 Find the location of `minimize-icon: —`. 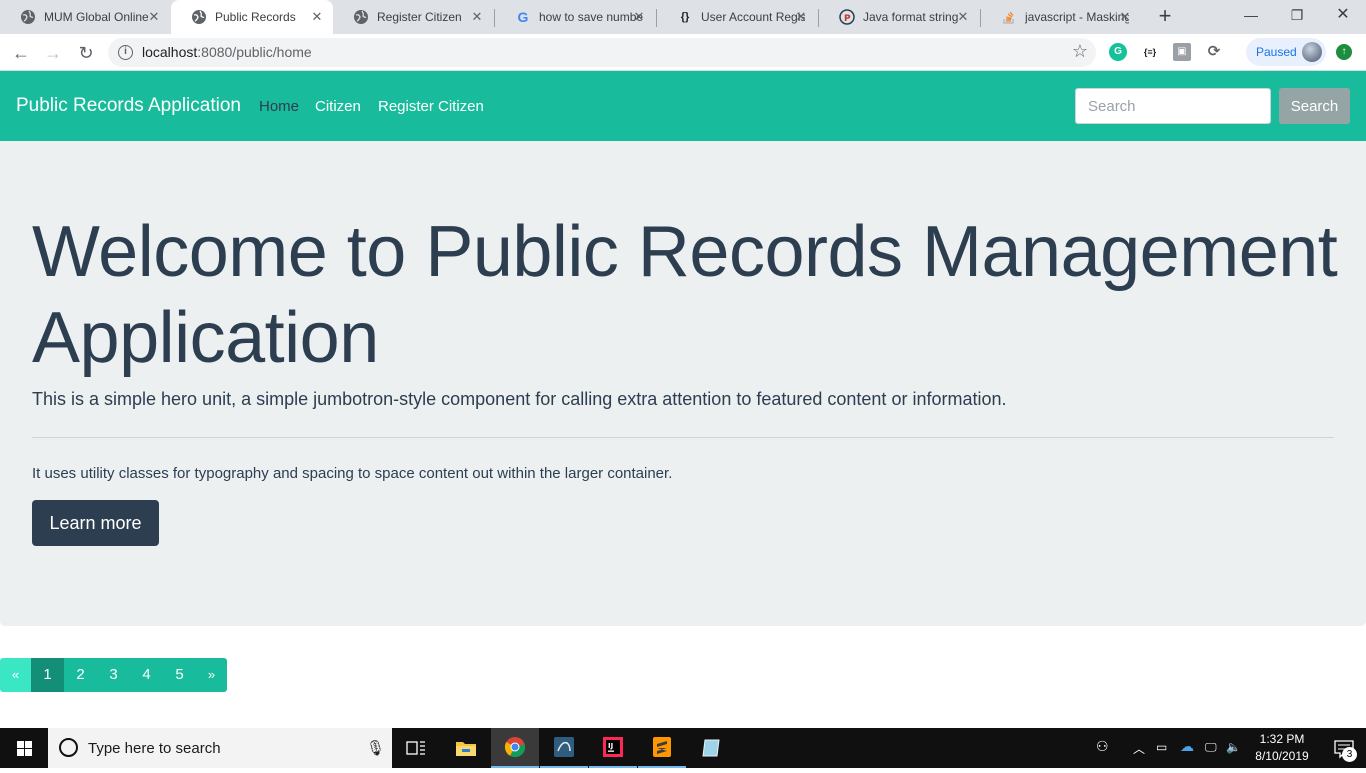

minimize-icon: — is located at coordinates (1251, 15).